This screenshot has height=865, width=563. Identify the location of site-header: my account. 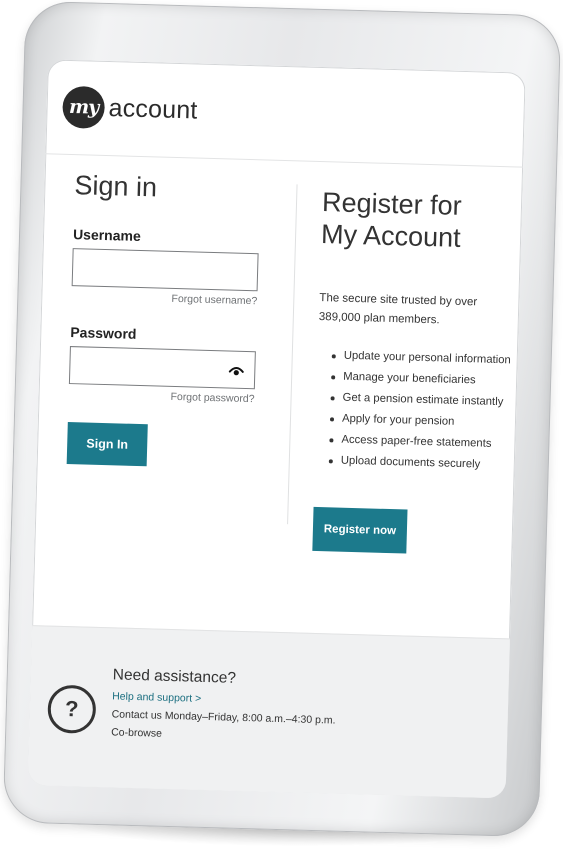
(285, 113).